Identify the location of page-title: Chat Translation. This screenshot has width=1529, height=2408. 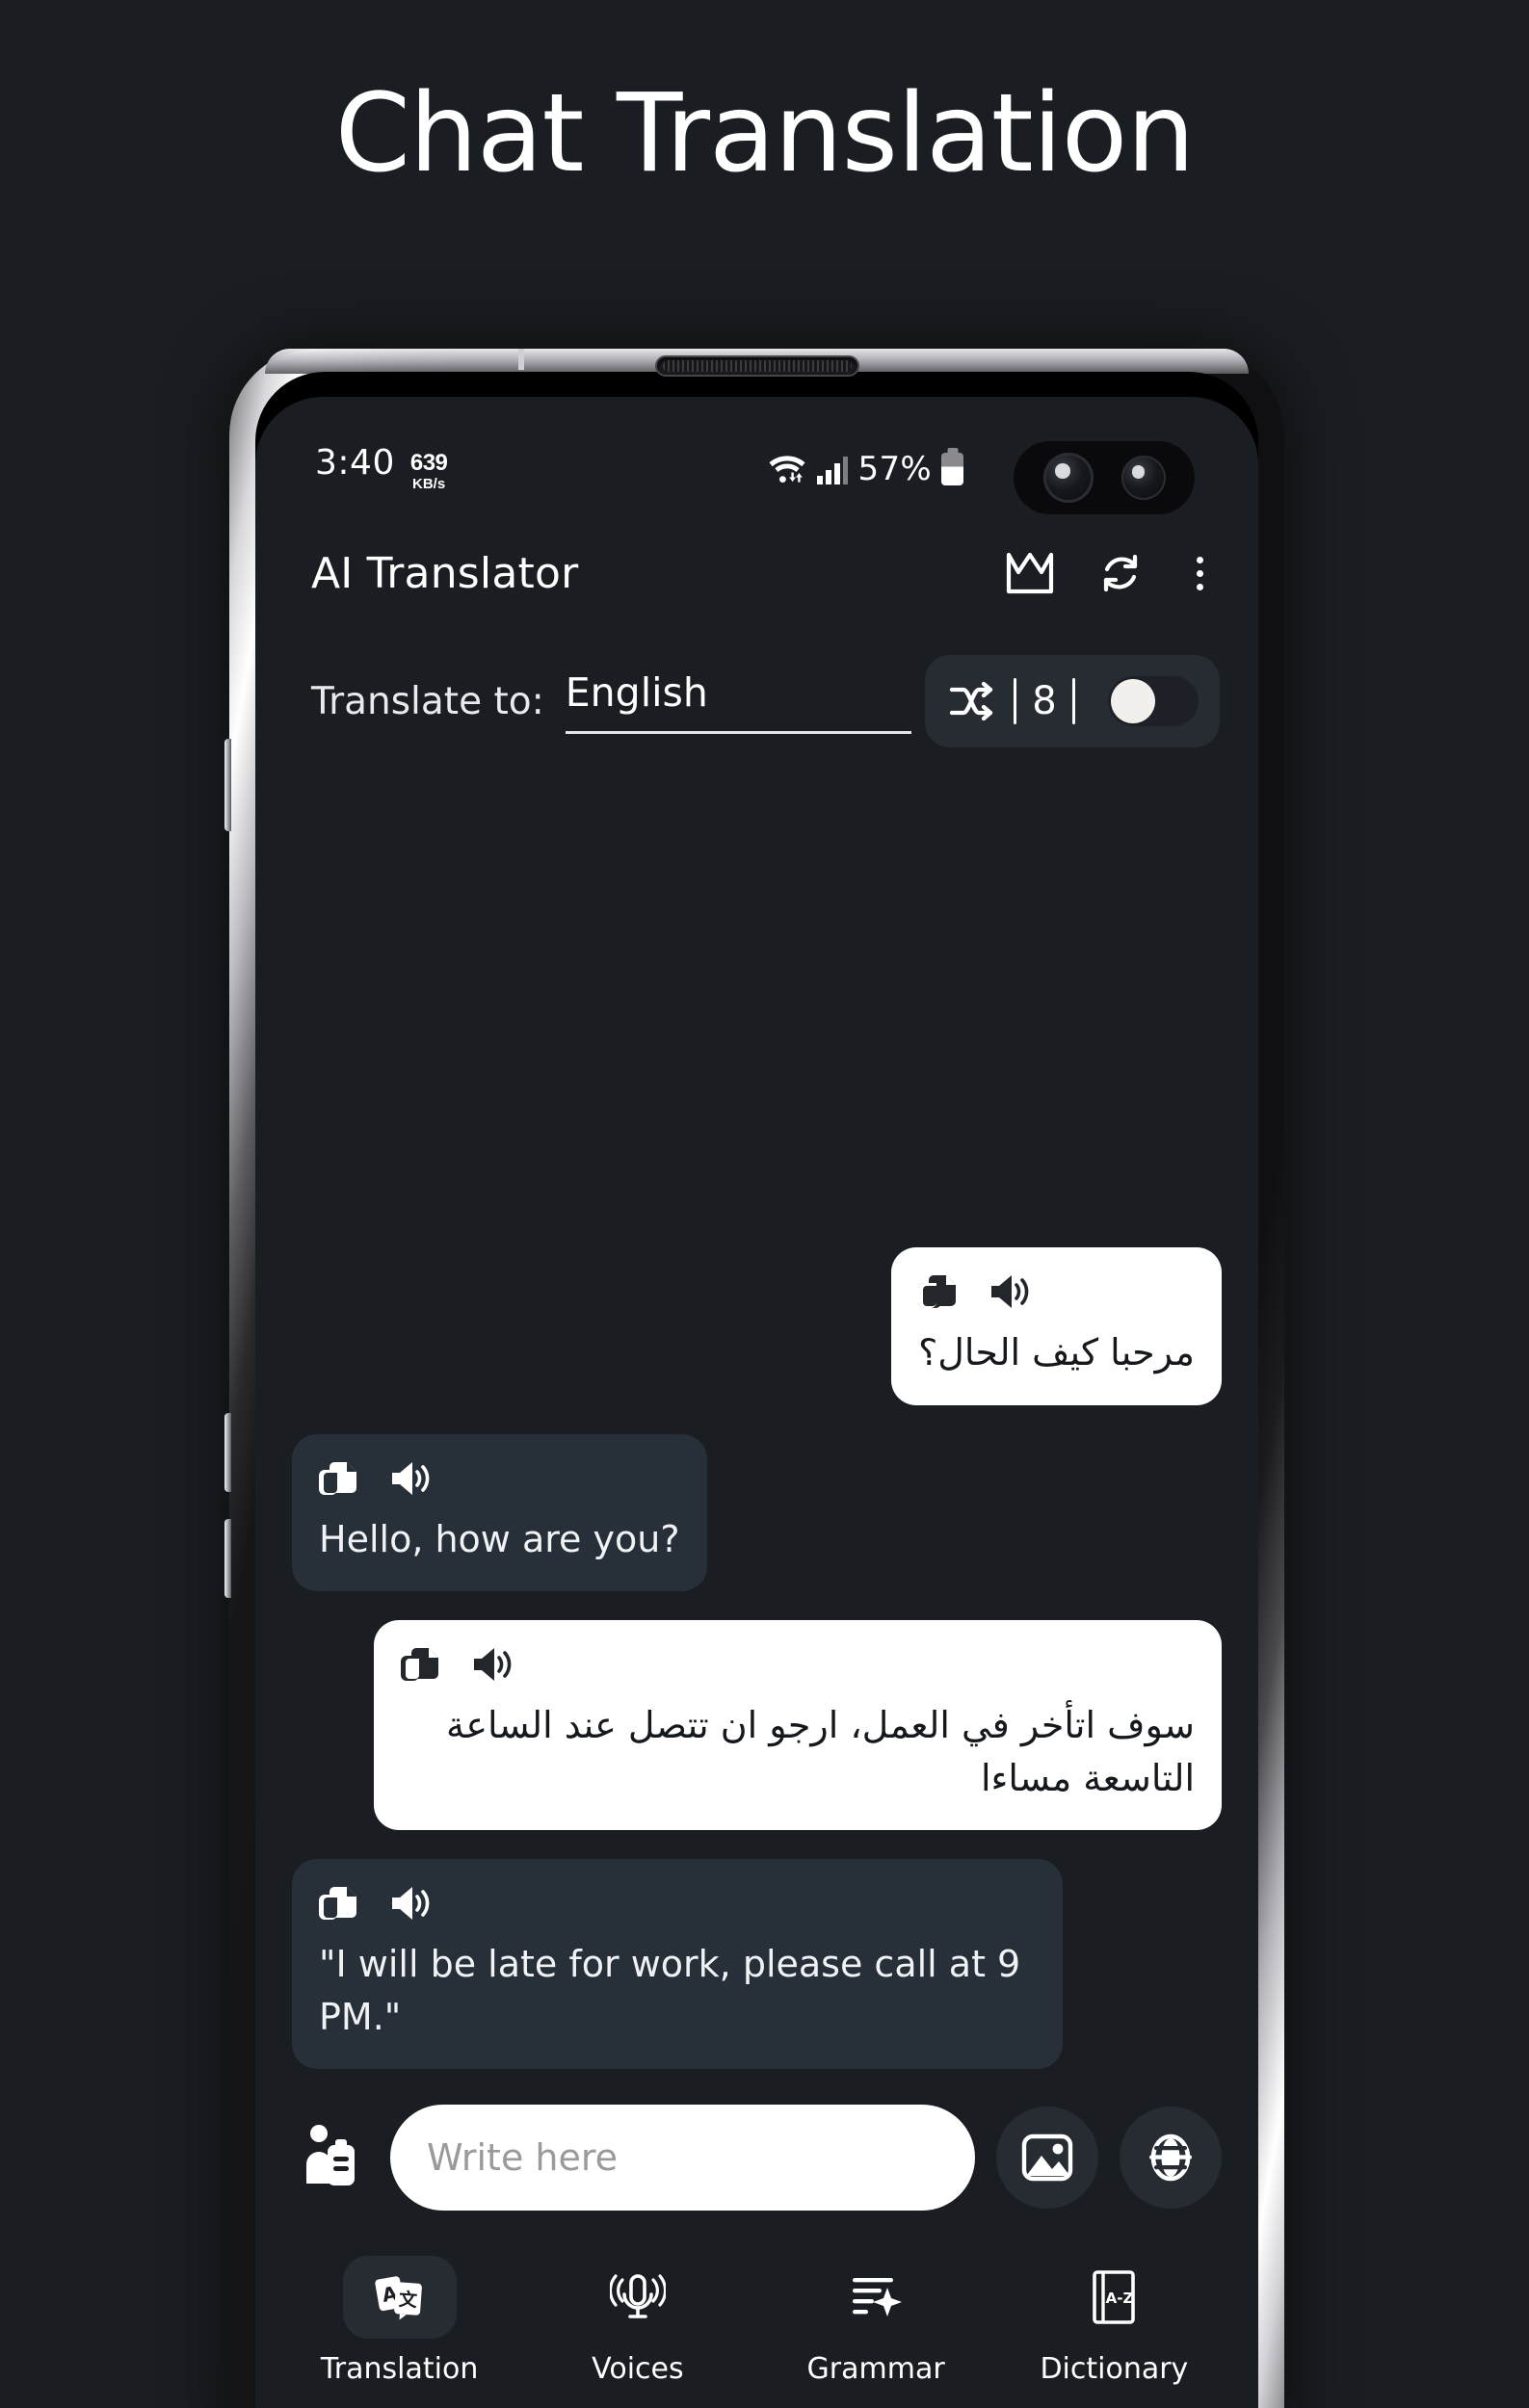
(765, 133).